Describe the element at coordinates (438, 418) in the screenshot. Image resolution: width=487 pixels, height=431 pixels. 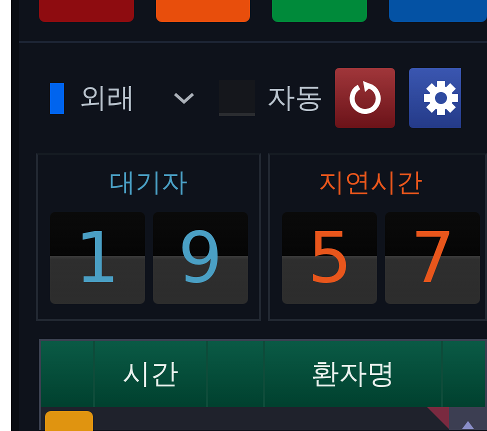
I see `corner-mark-icon` at that location.